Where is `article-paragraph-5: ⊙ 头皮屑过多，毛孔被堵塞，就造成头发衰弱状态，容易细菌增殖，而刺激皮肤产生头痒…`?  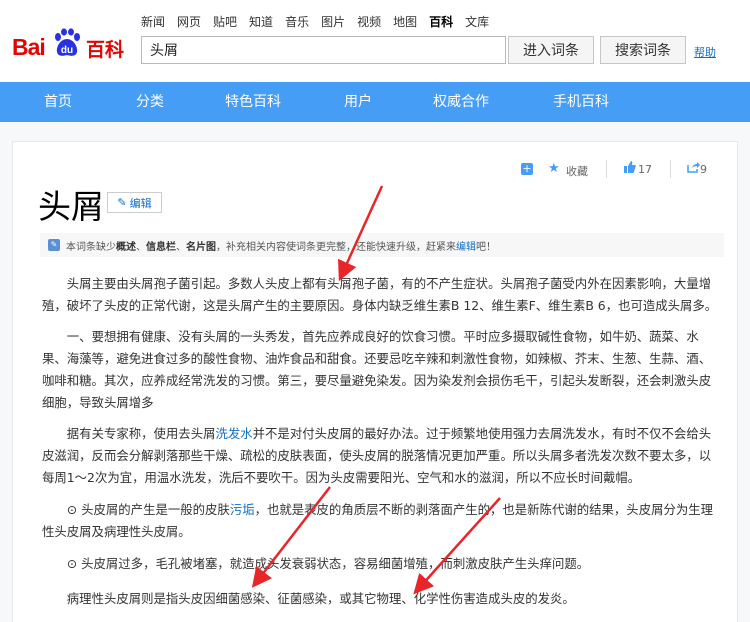
article-paragraph-5: ⊙ 头皮屑过多，毛孔被堵塞，就造成头发衰弱状态，容易细菌增殖，而刺激皮肤产生头痒… is located at coordinates (328, 563).